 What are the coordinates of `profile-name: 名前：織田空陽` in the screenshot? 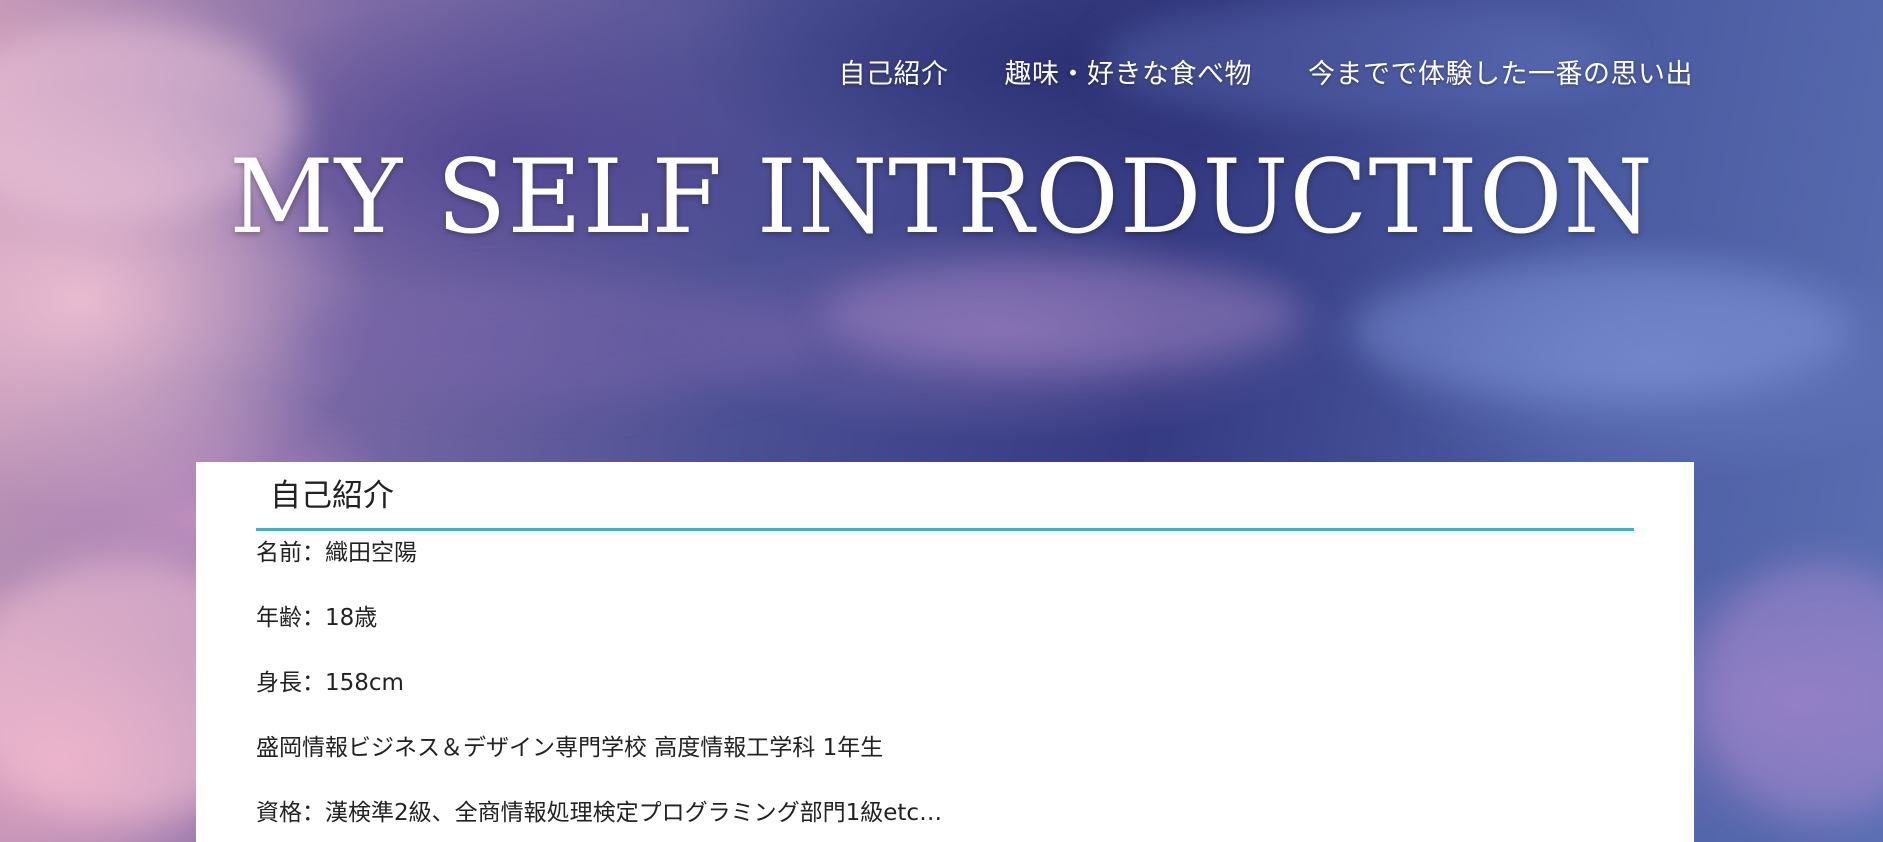 It's located at (336, 553).